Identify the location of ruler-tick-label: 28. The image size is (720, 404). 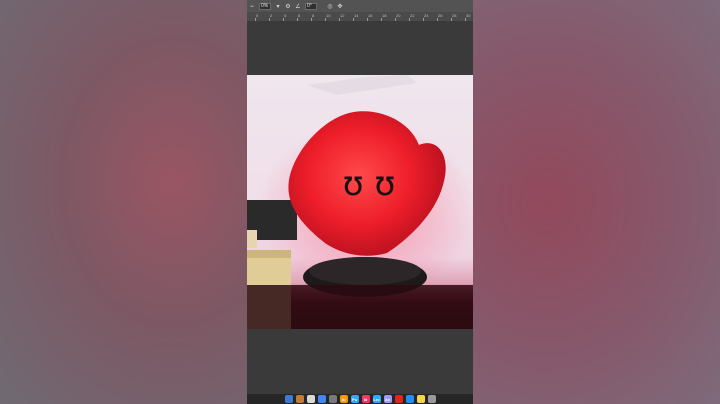
(454, 15).